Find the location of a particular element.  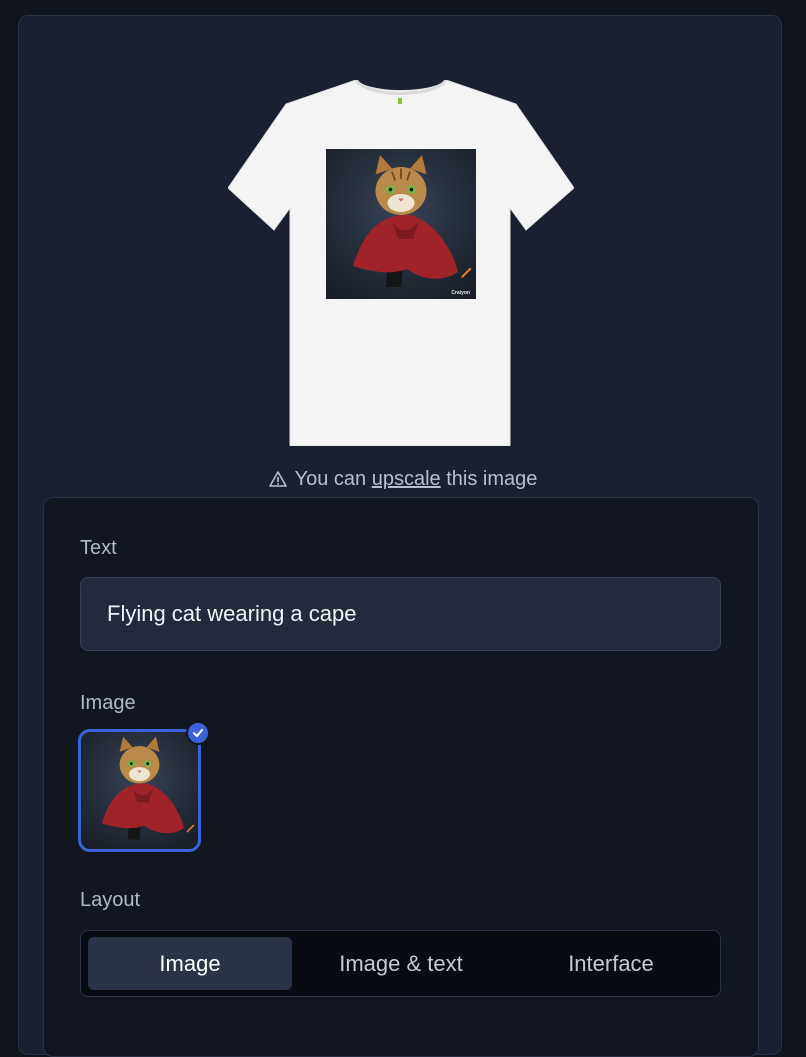

image-label: Image is located at coordinates (108, 703).